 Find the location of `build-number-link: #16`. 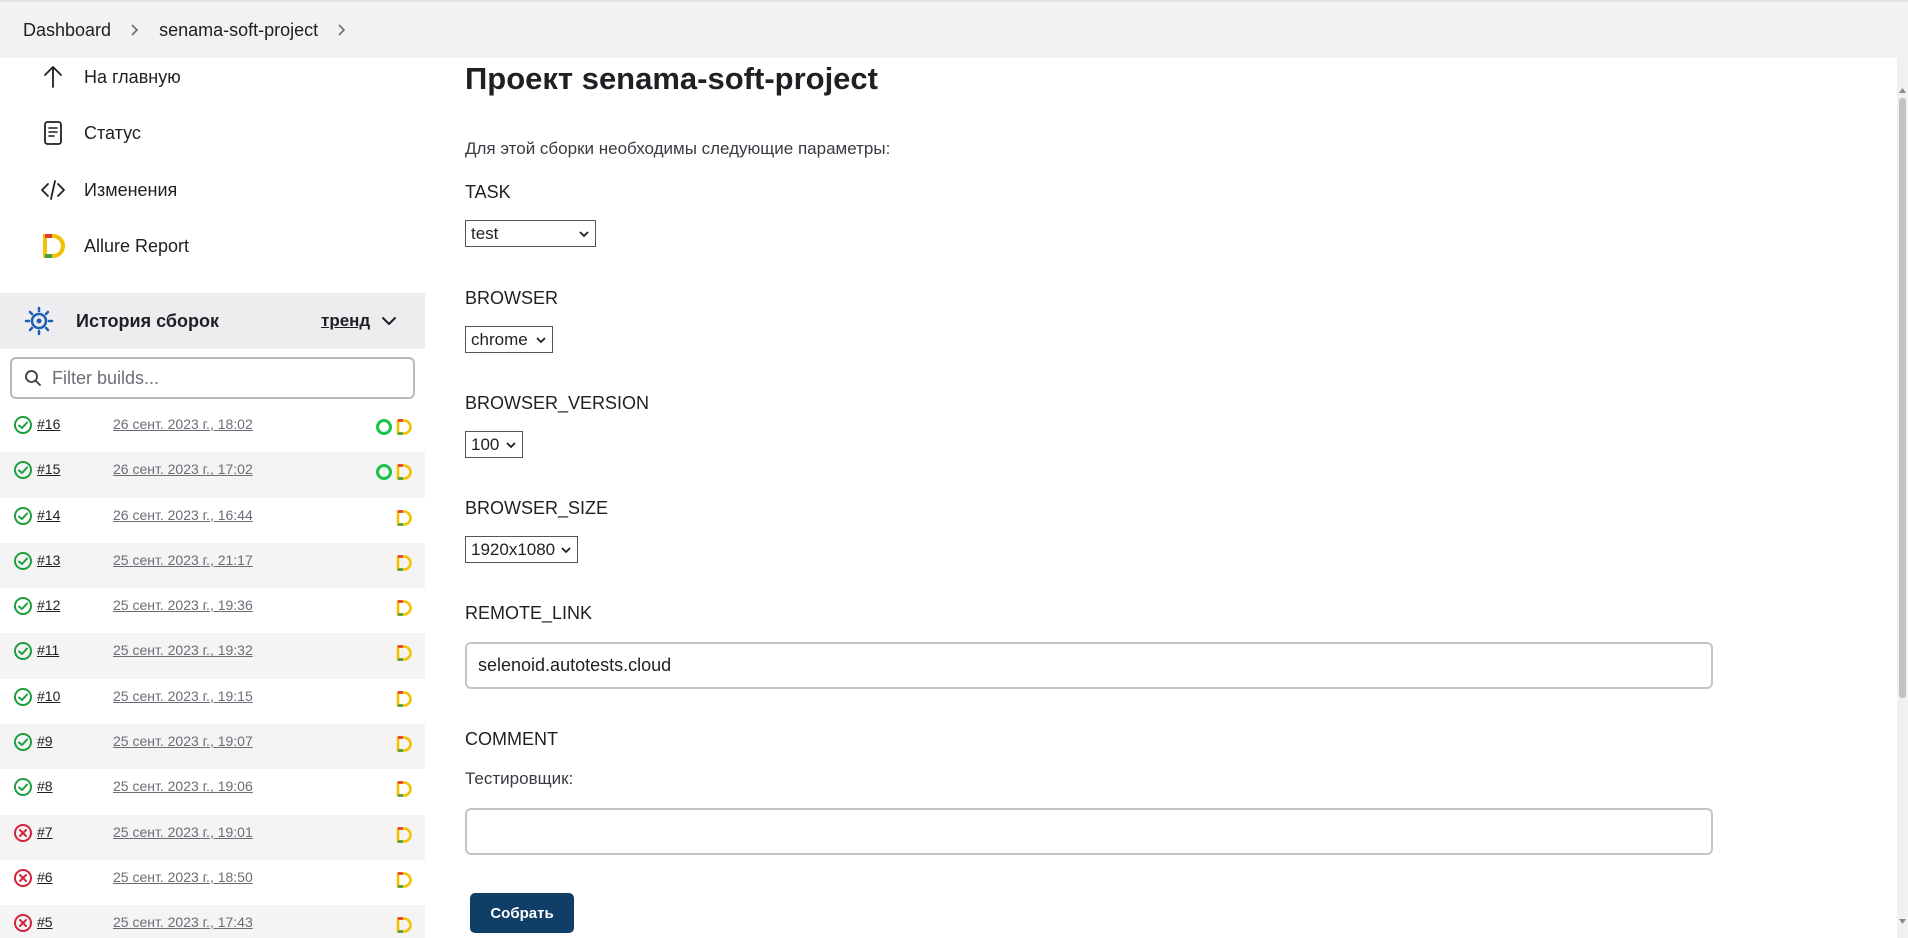

build-number-link: #16 is located at coordinates (48, 424).